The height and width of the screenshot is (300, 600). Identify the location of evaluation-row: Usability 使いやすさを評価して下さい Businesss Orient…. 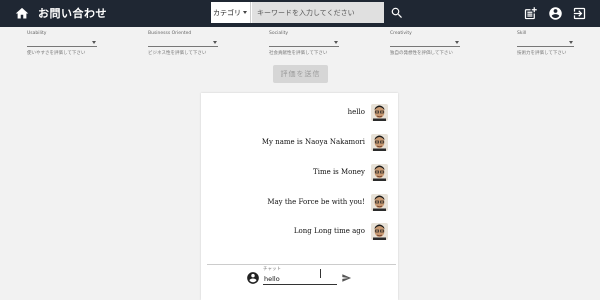
(300, 46).